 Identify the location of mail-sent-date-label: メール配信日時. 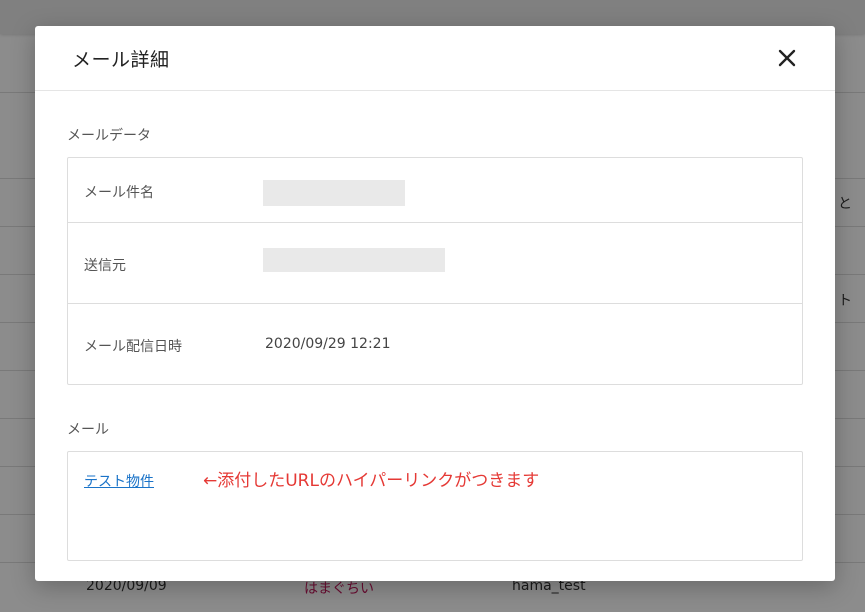
(133, 347).